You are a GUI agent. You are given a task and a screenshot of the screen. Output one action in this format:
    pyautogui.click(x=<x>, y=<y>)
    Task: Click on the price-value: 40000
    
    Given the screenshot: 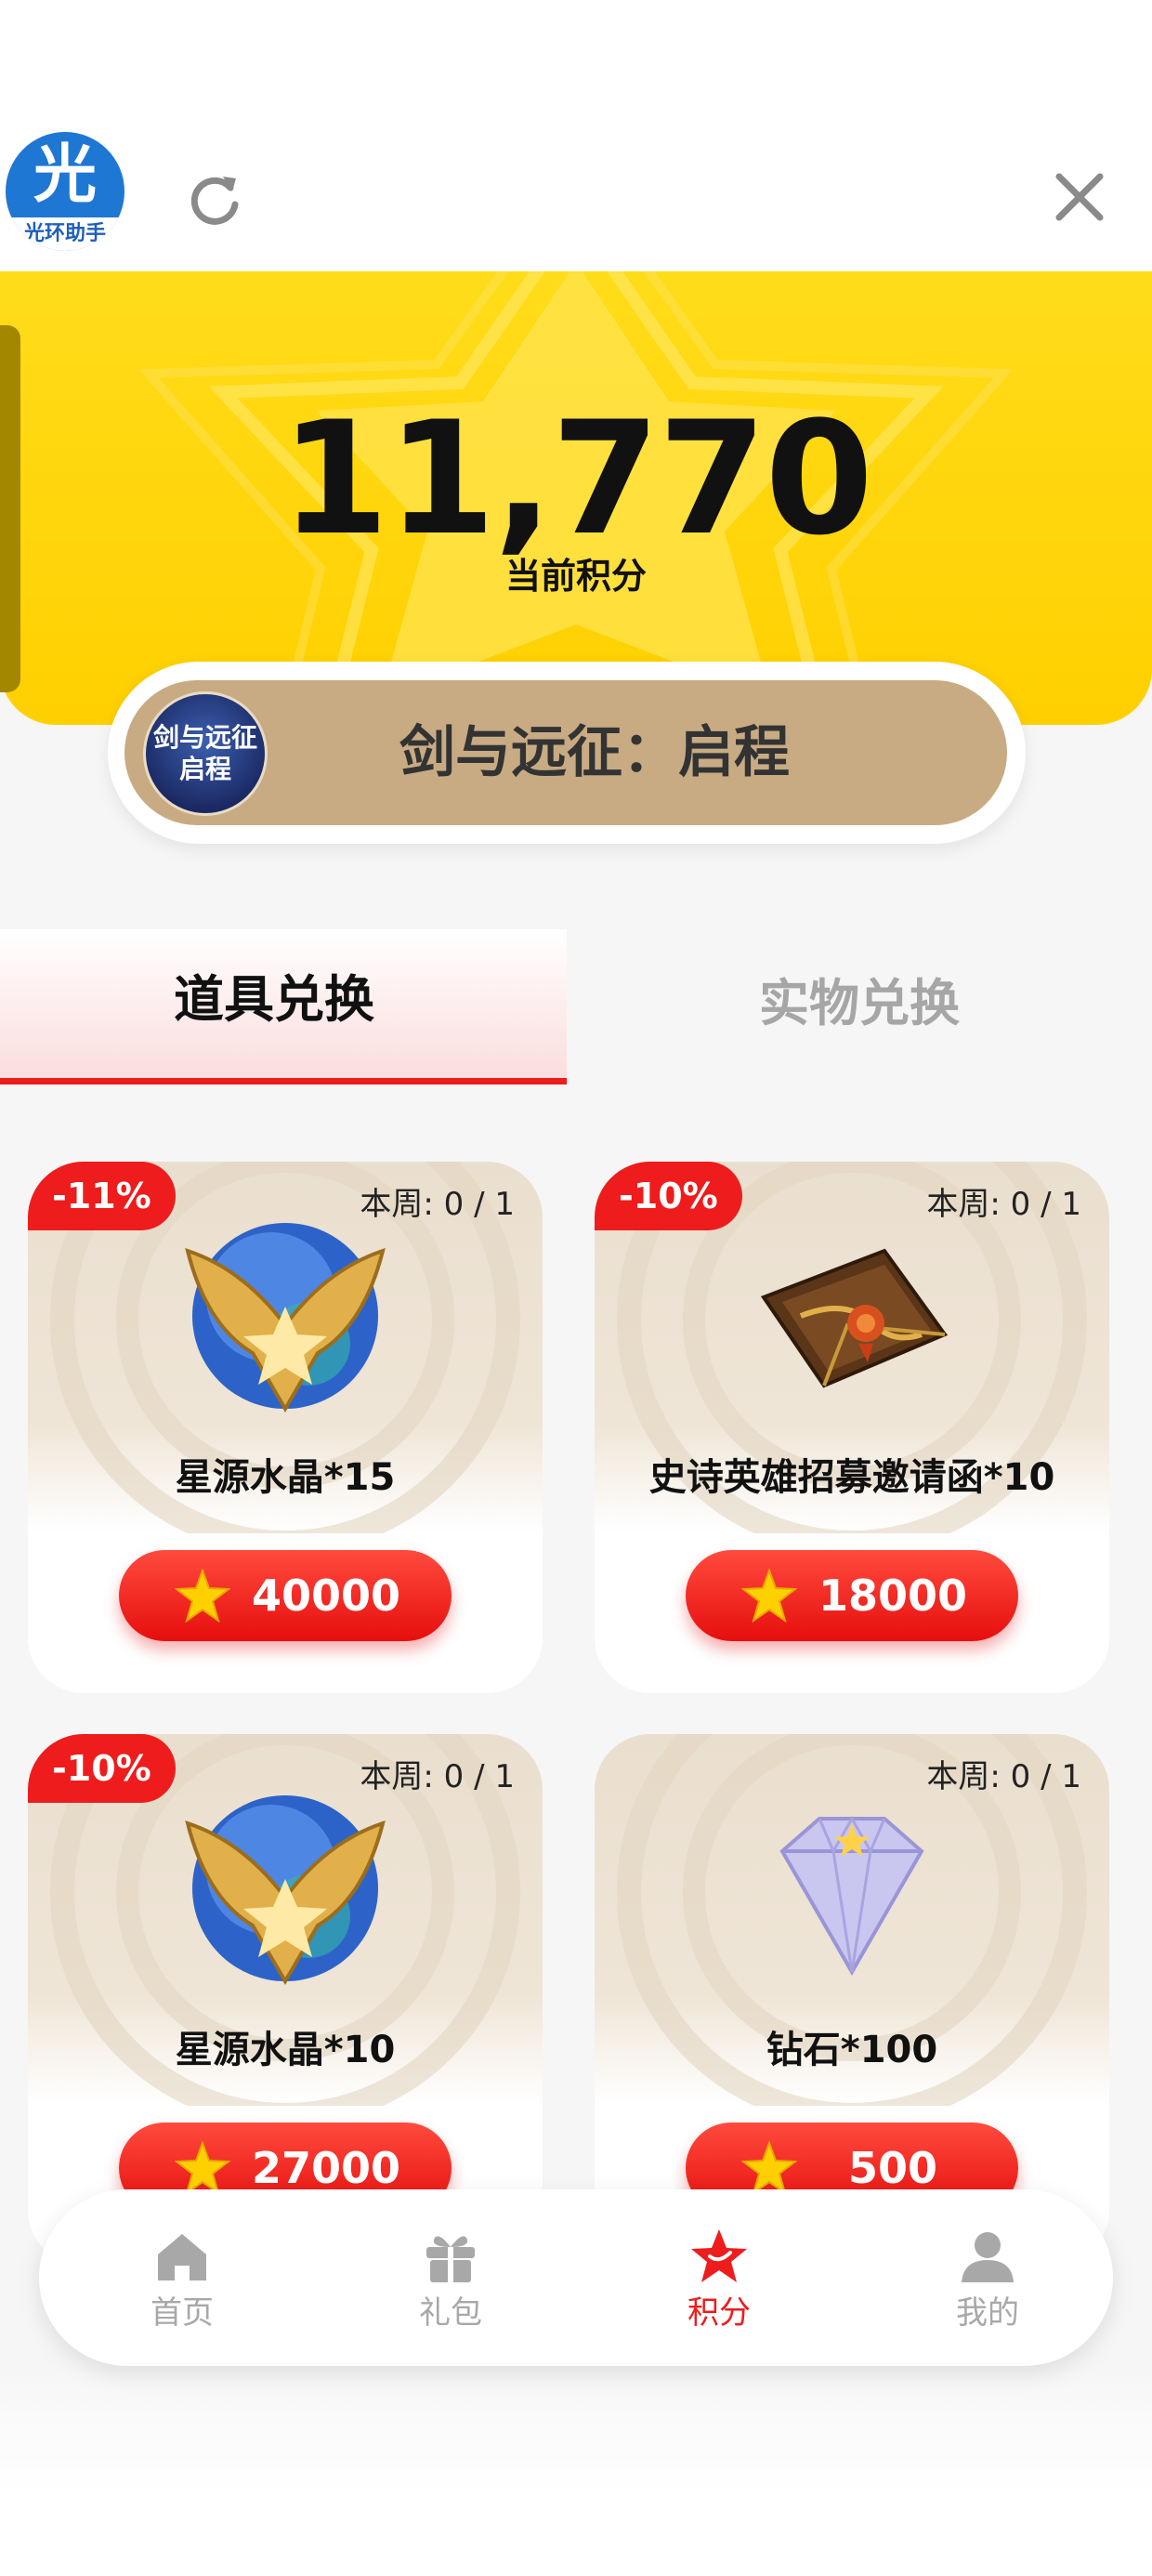 What is the action you would take?
    pyautogui.click(x=326, y=1596)
    